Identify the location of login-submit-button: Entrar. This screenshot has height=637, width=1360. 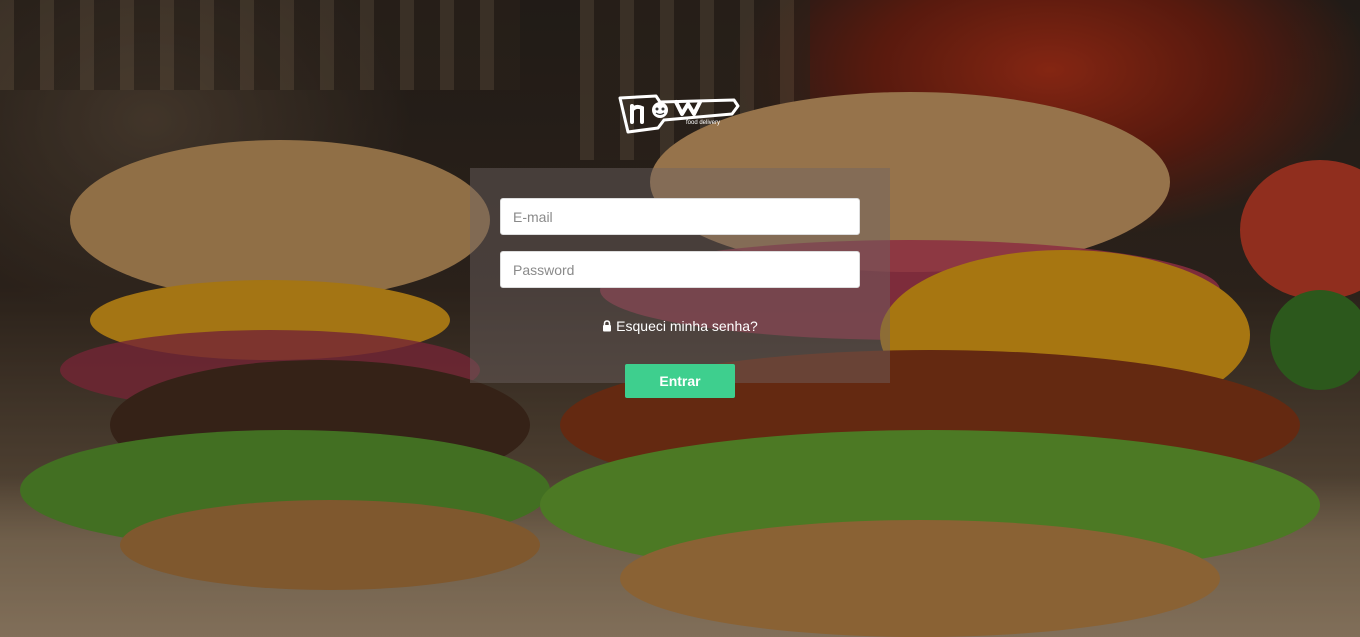
(680, 381).